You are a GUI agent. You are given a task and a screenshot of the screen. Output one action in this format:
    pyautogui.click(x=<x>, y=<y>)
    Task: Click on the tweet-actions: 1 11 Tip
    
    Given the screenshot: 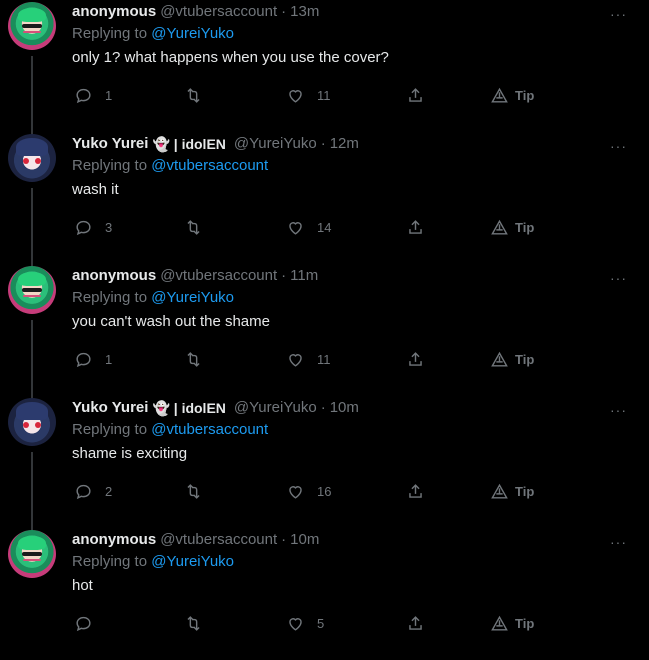 What is the action you would take?
    pyautogui.click(x=307, y=98)
    